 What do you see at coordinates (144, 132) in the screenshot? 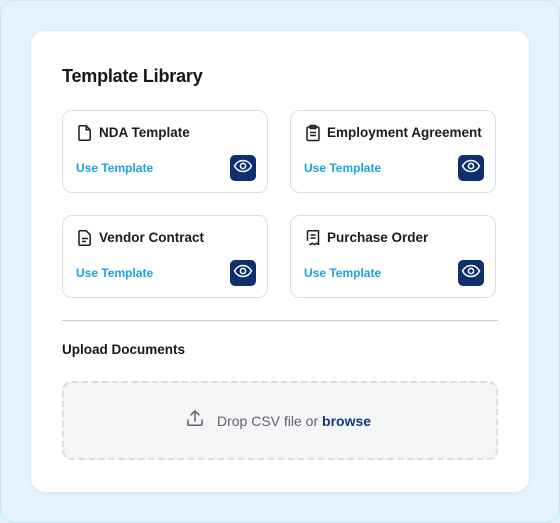
I see `template-name: NDA Template` at bounding box center [144, 132].